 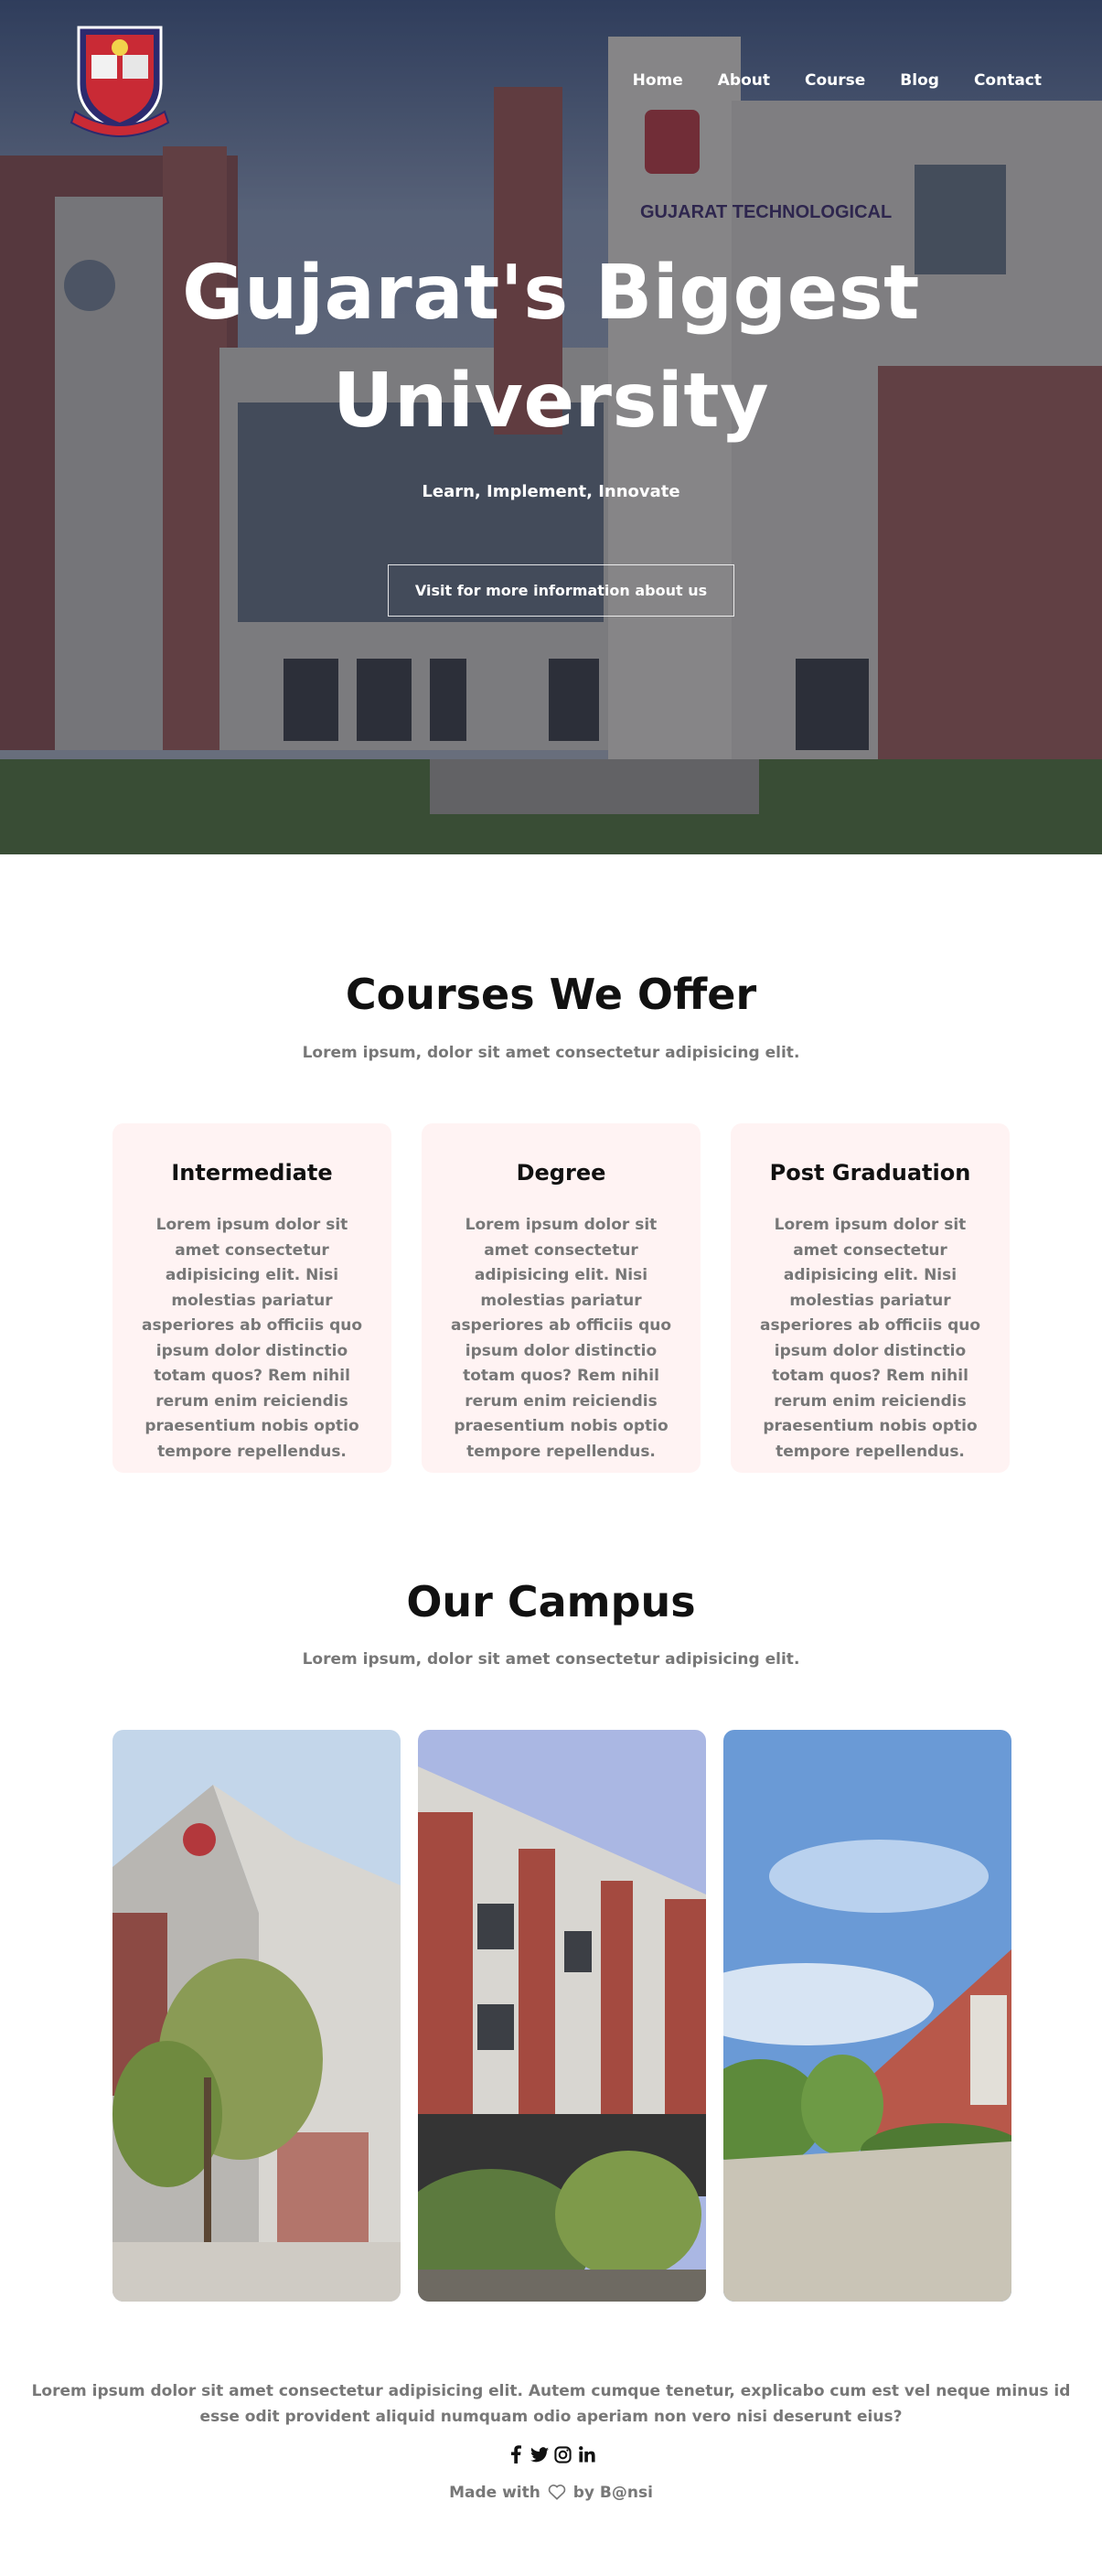 What do you see at coordinates (870, 1173) in the screenshot?
I see `course-card-title: Post Graduation` at bounding box center [870, 1173].